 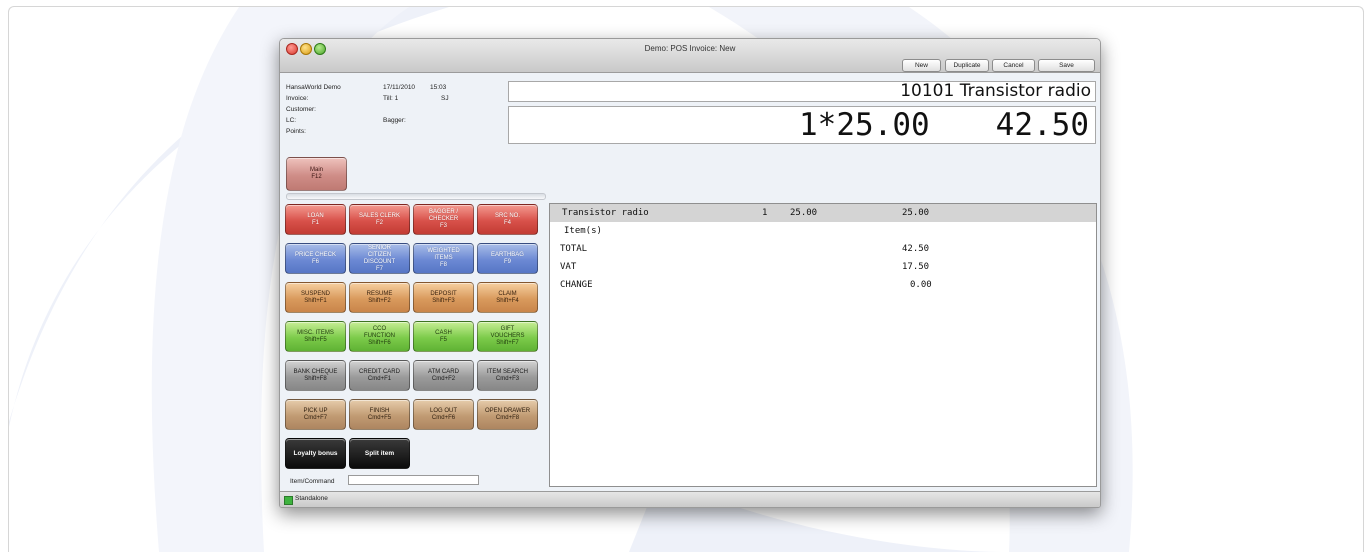 What do you see at coordinates (379, 343) in the screenshot?
I see `button-shortcut: Shift+F6` at bounding box center [379, 343].